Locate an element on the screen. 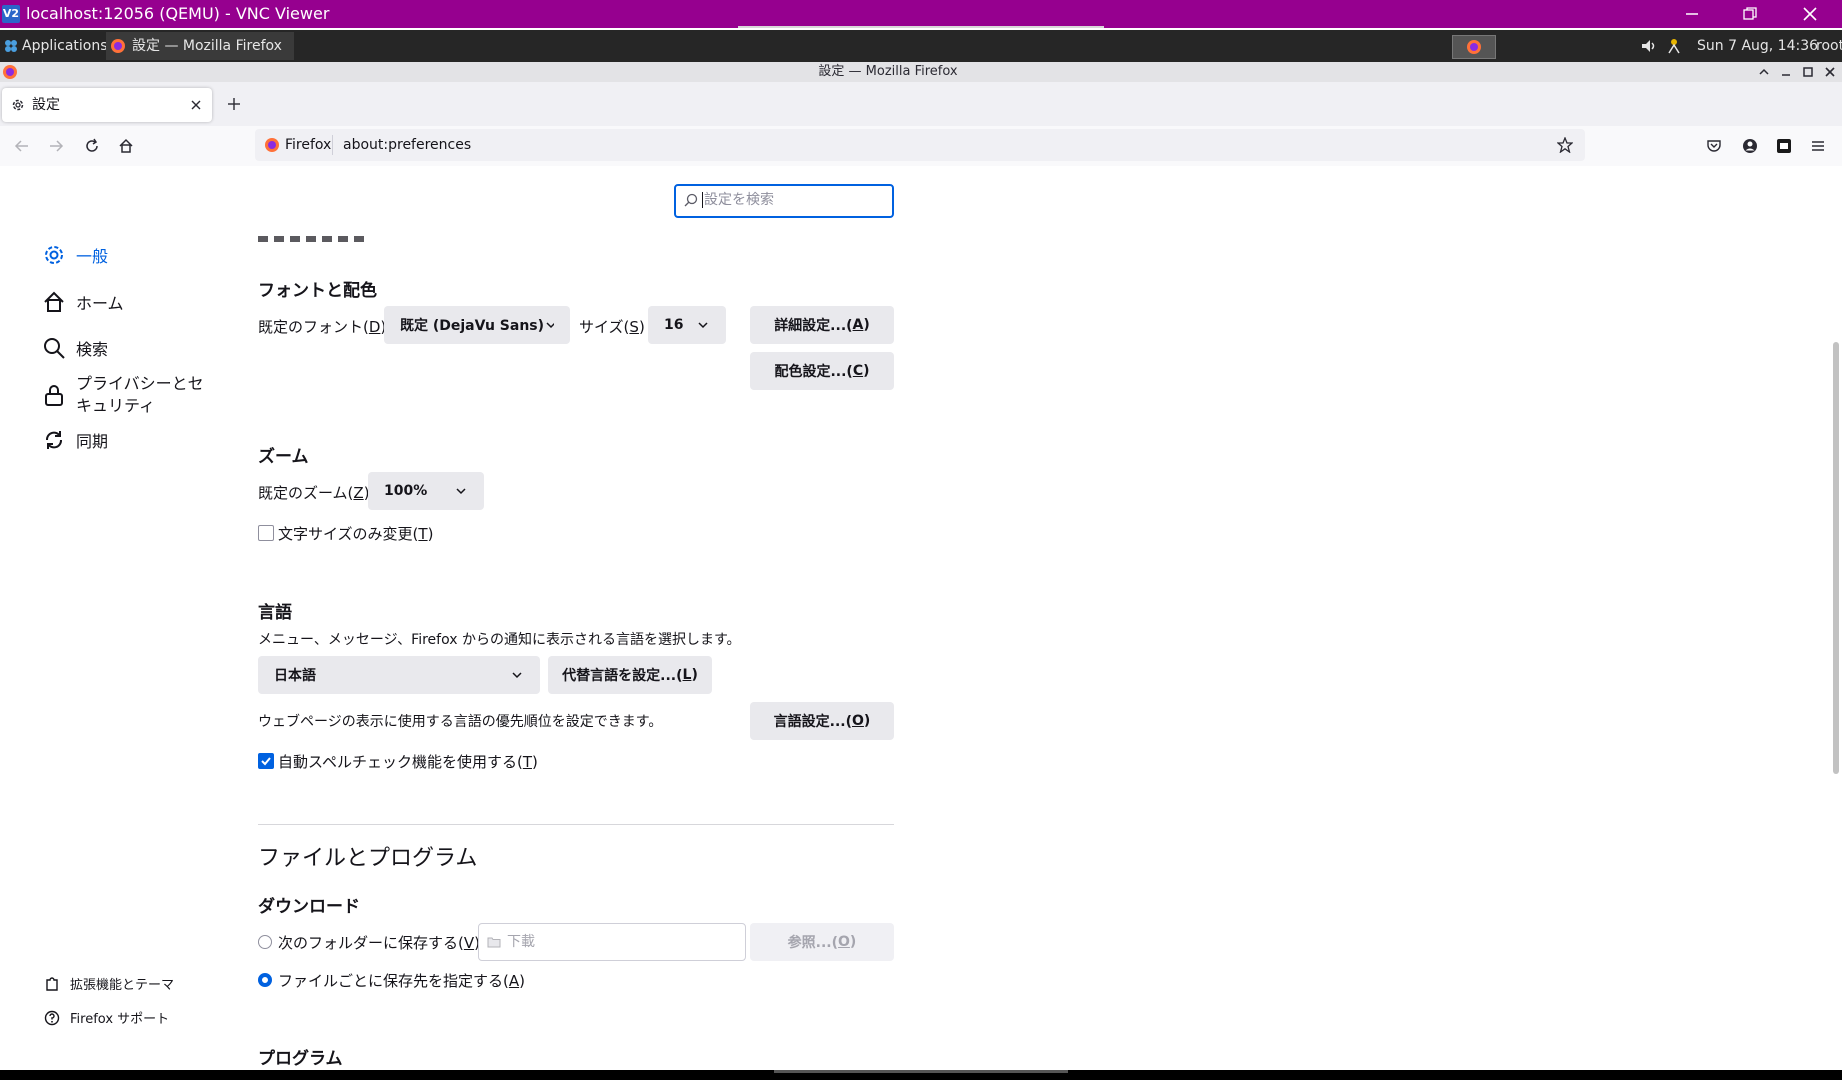 The image size is (1842, 1080). category-privacy: プライバシーとセ キュリティ is located at coordinates (123, 395).